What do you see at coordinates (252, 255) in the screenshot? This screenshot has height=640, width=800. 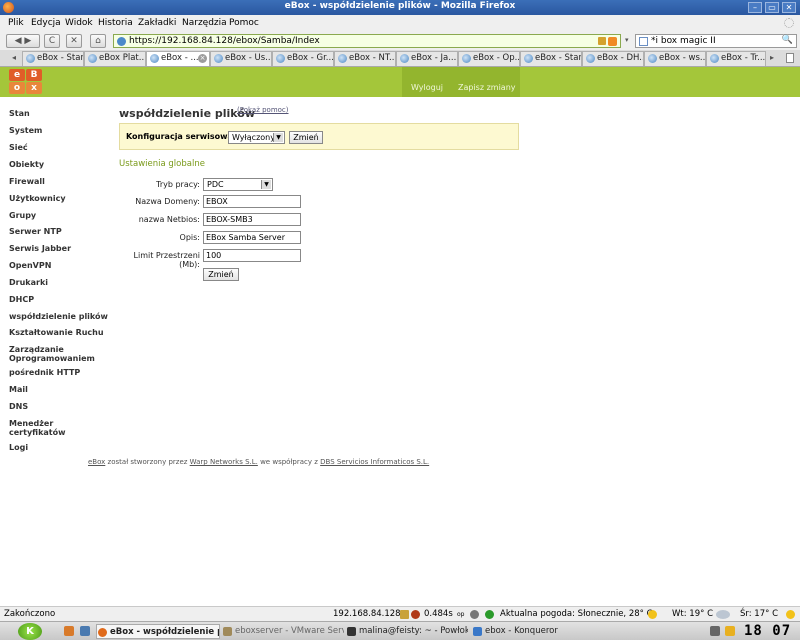 I see `quota-input` at bounding box center [252, 255].